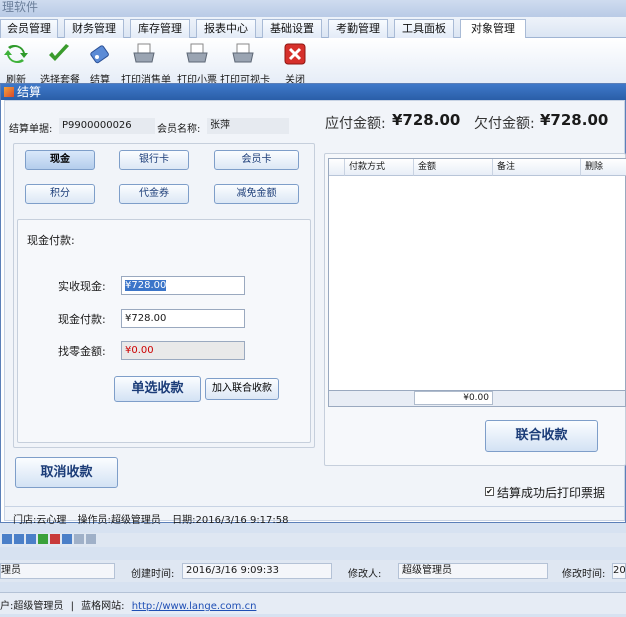 The image size is (626, 617). Describe the element at coordinates (242, 389) in the screenshot. I see `add-combined-pay-button: 加入联合收款` at that location.